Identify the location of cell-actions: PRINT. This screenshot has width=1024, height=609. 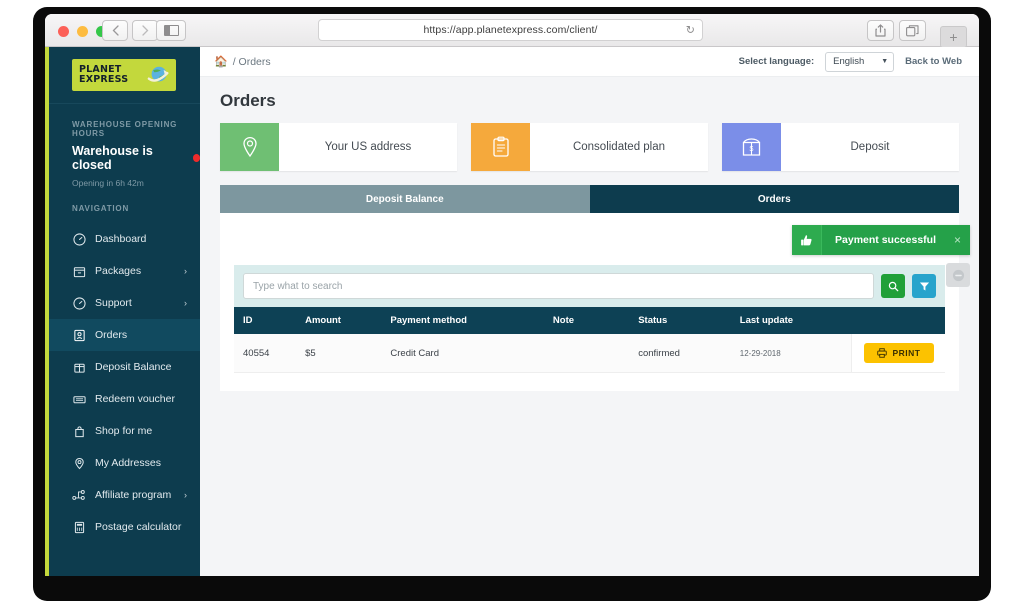
(898, 353).